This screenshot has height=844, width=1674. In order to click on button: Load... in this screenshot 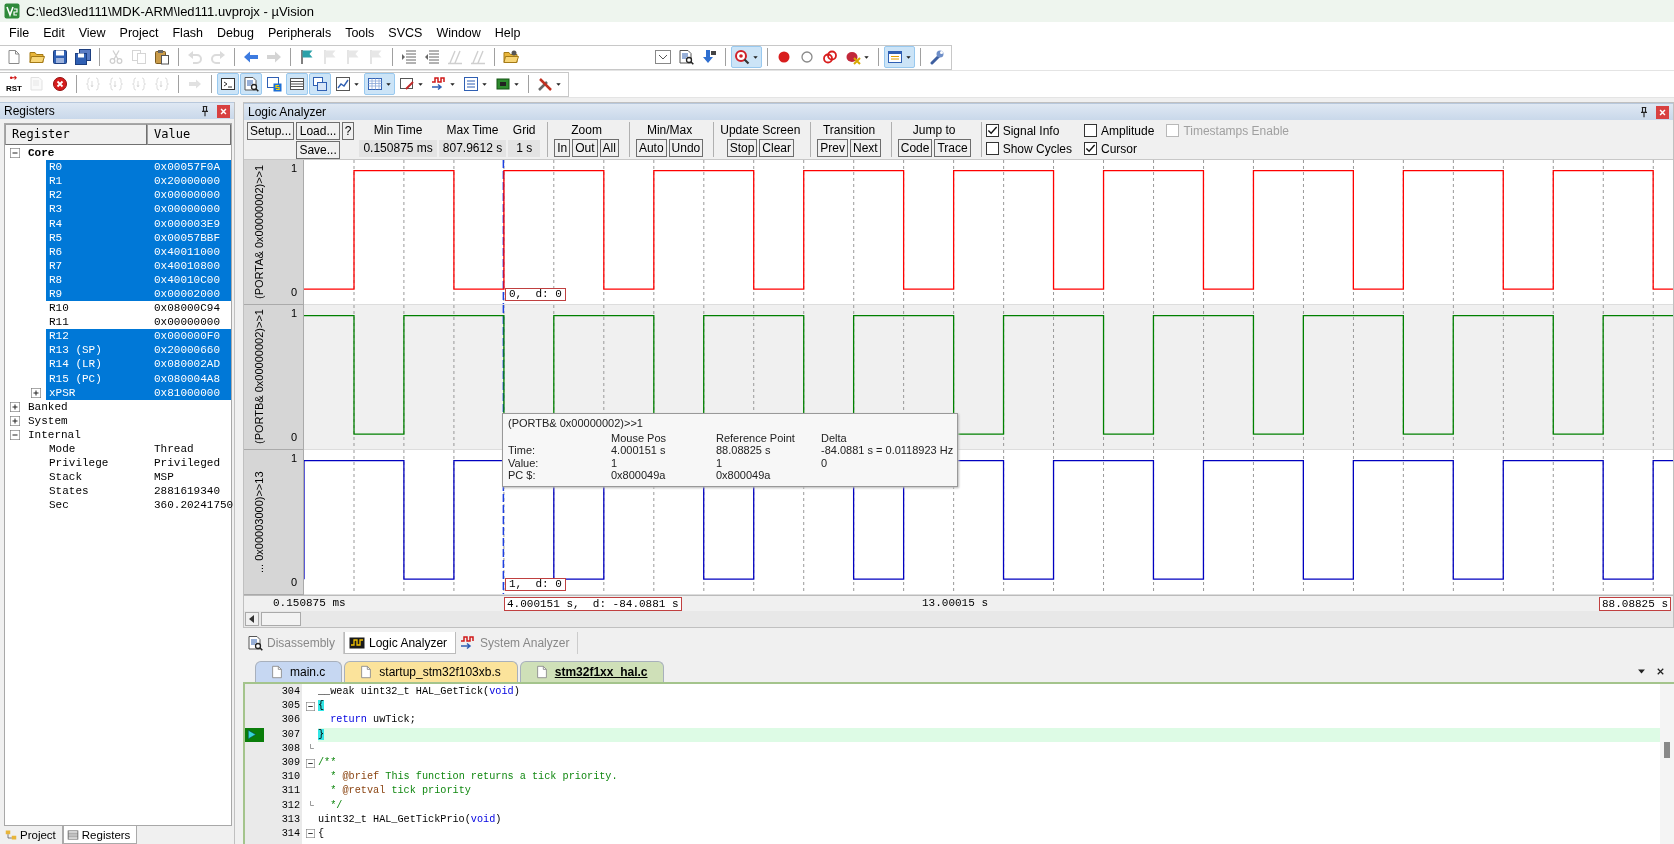, I will do `click(318, 131)`.